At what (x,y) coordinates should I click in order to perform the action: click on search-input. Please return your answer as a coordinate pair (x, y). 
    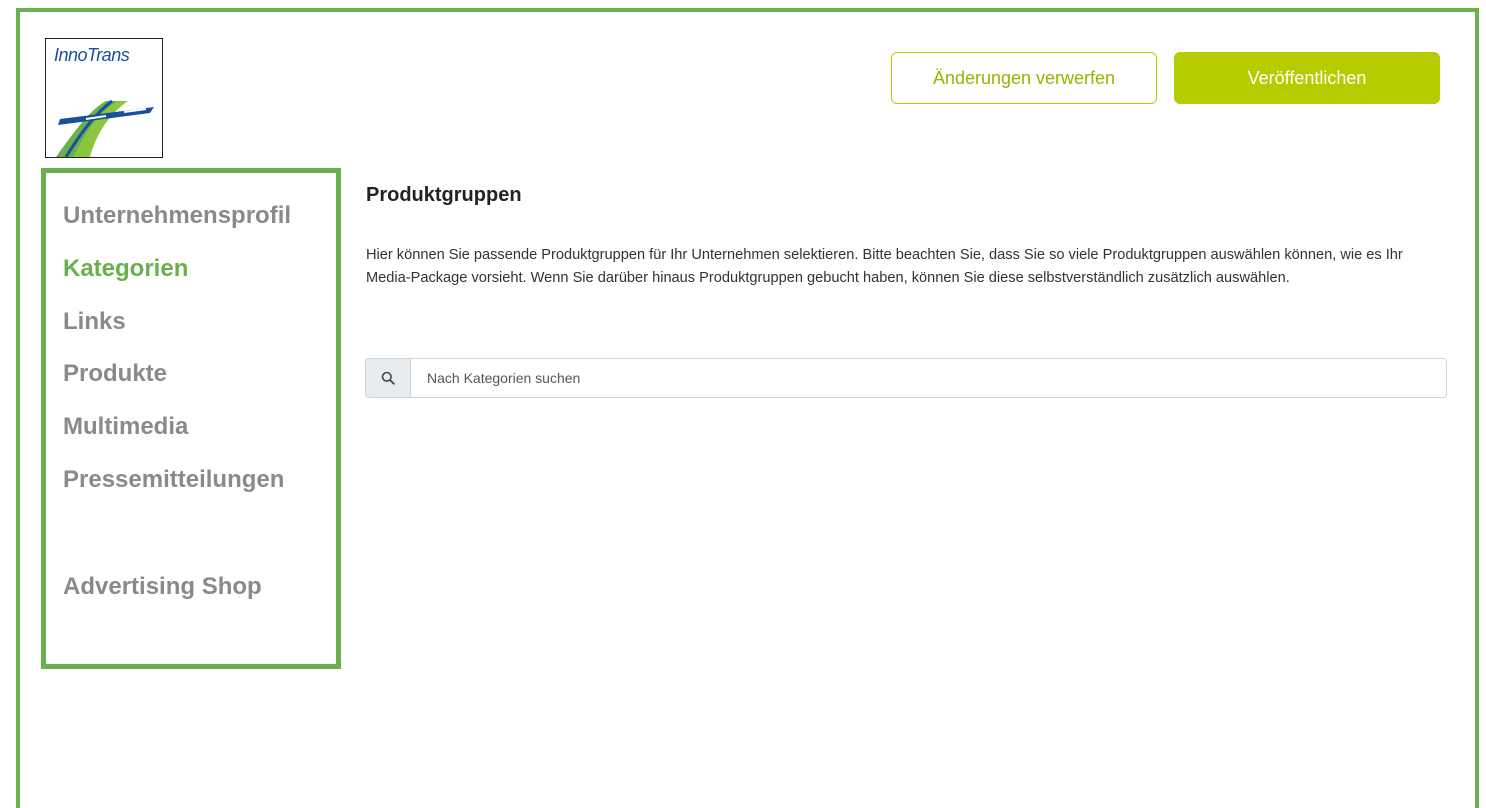
    Looking at the image, I should click on (928, 378).